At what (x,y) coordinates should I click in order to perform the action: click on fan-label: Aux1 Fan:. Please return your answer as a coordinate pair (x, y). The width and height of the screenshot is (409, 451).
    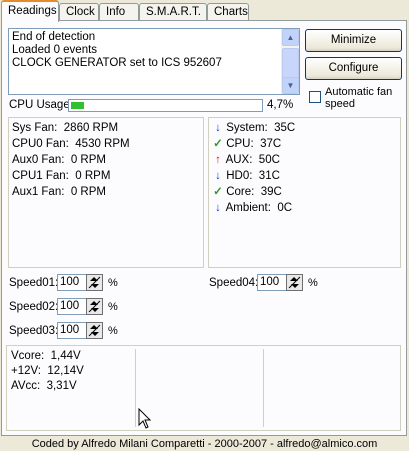
    Looking at the image, I should click on (38, 192).